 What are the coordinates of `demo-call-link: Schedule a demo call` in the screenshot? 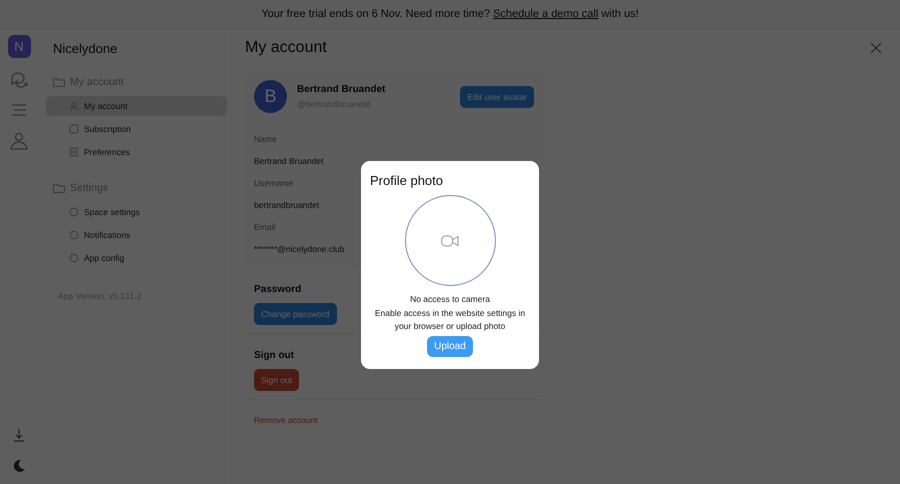 It's located at (545, 14).